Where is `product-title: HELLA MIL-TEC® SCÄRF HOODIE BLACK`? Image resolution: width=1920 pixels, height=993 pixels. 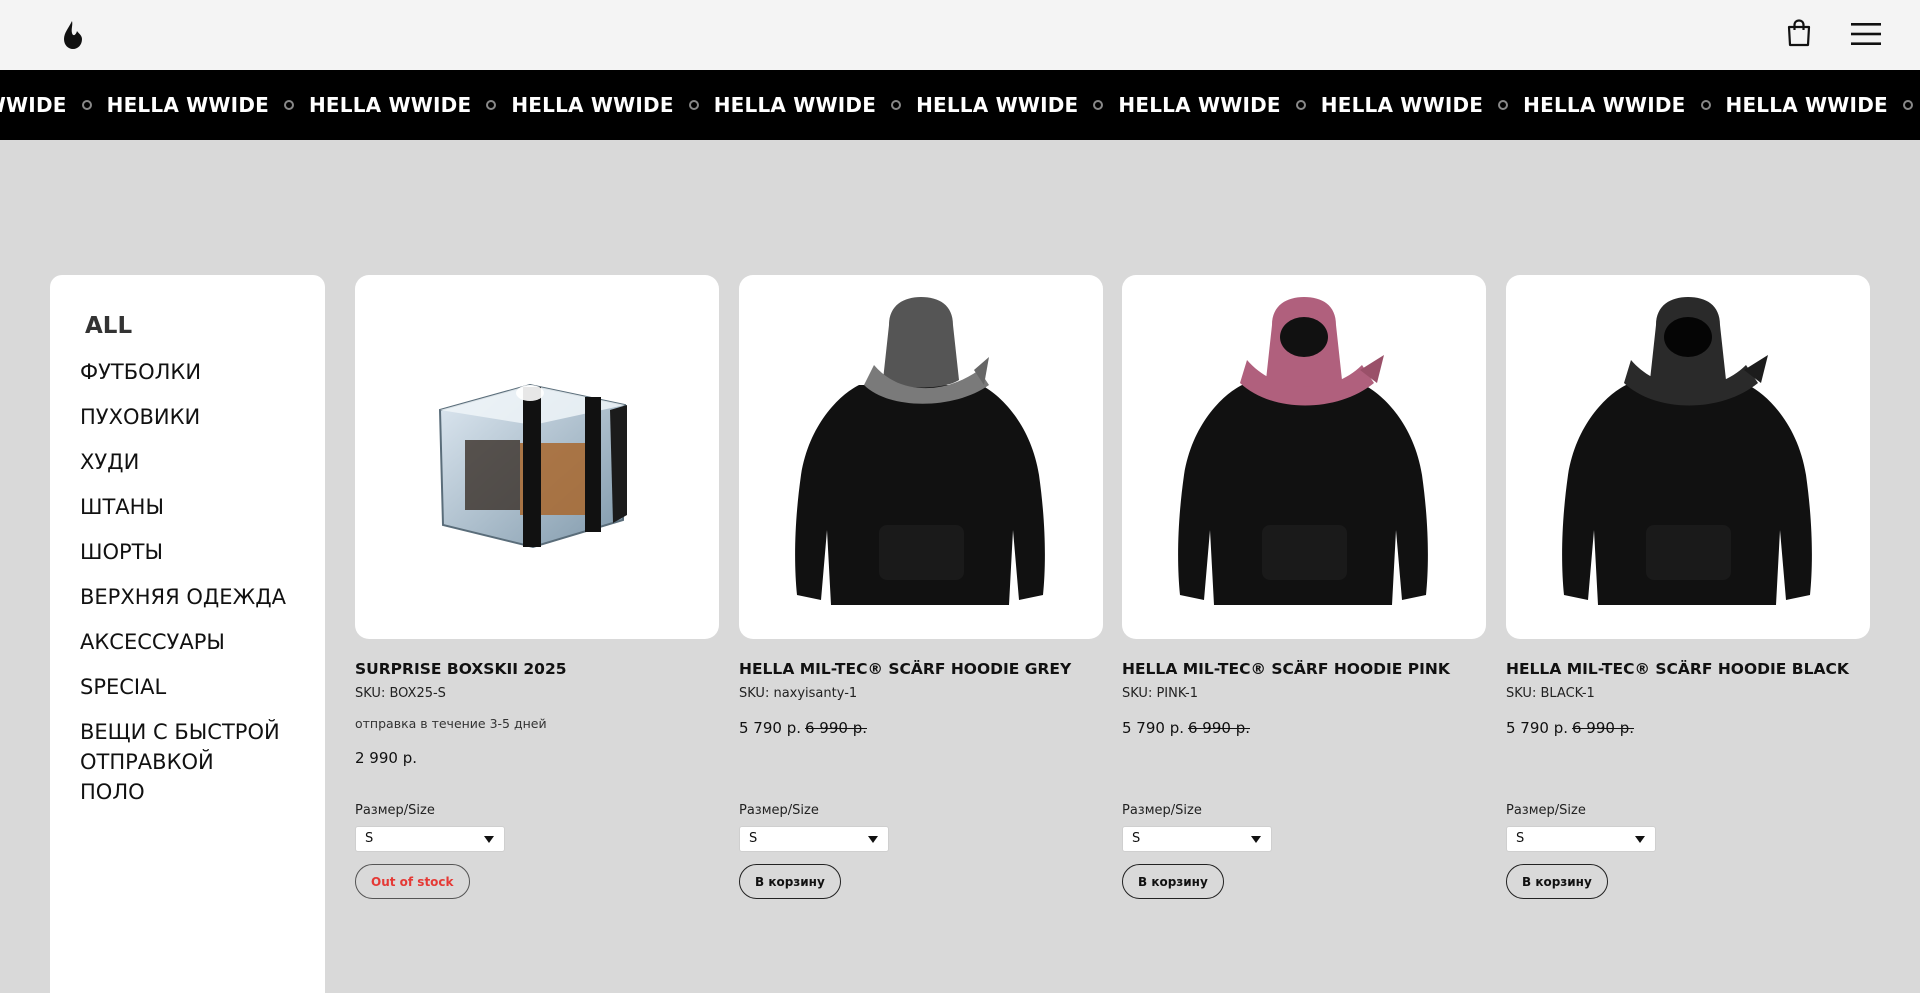
product-title: HELLA MIL-TEC® SCÄRF HOODIE BLACK is located at coordinates (1677, 669).